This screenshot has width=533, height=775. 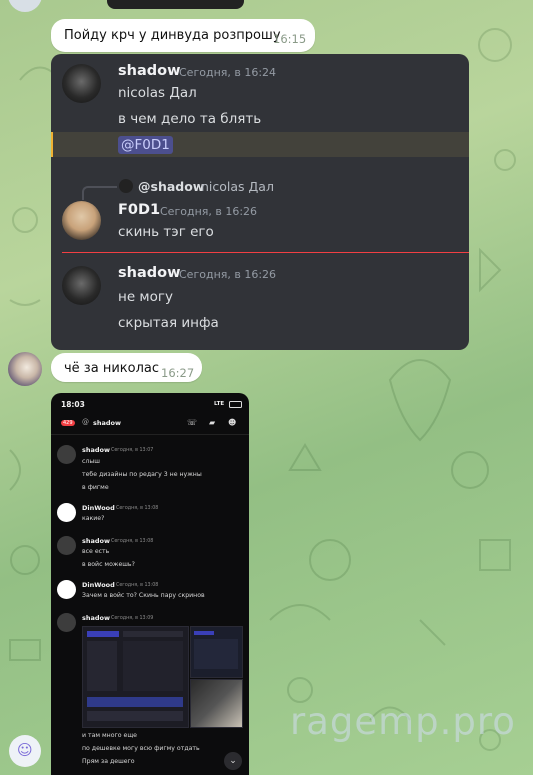 What do you see at coordinates (68, 423) in the screenshot?
I see `unread-badge: 429` at bounding box center [68, 423].